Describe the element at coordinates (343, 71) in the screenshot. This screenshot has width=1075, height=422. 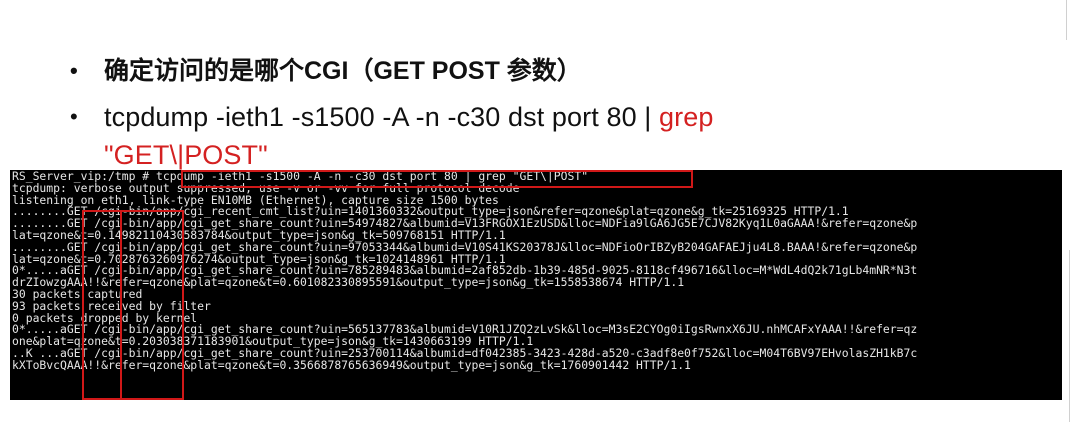
I see `bullet-text-cgi: 确定访问的是哪个CGI（GET POST 参数）` at that location.